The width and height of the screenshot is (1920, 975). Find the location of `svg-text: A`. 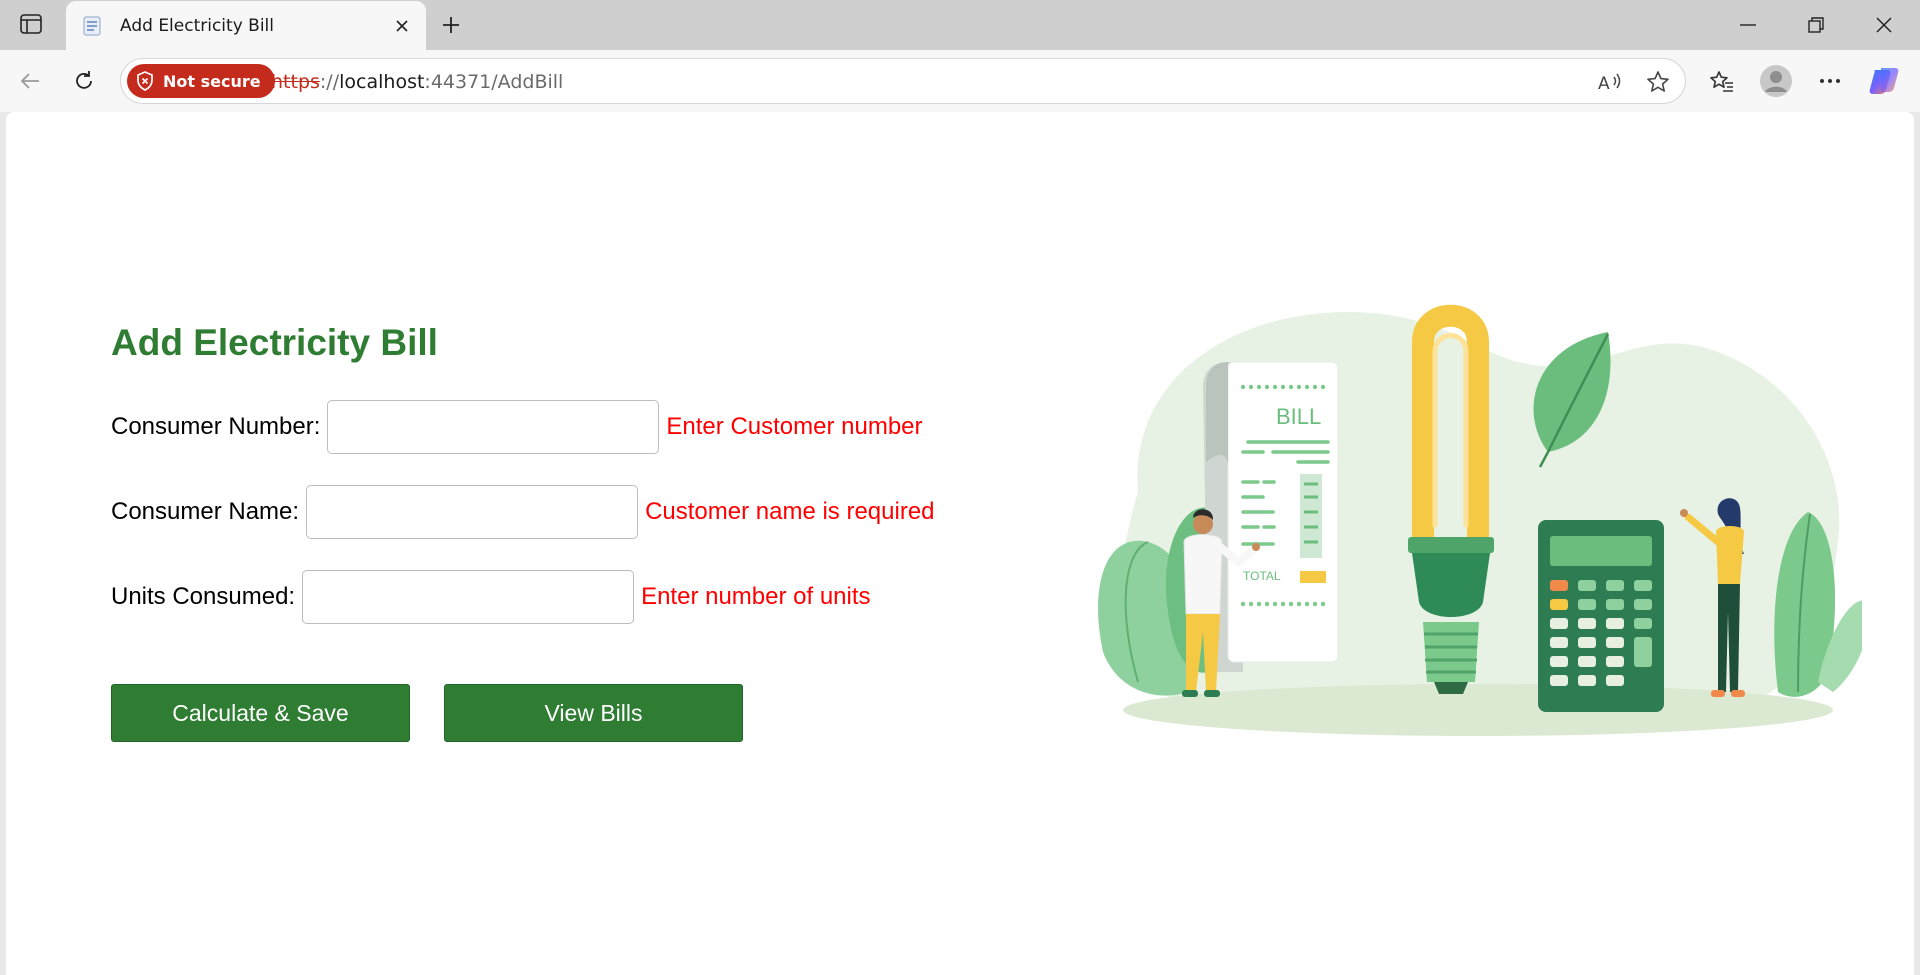

svg-text: A is located at coordinates (1604, 83).